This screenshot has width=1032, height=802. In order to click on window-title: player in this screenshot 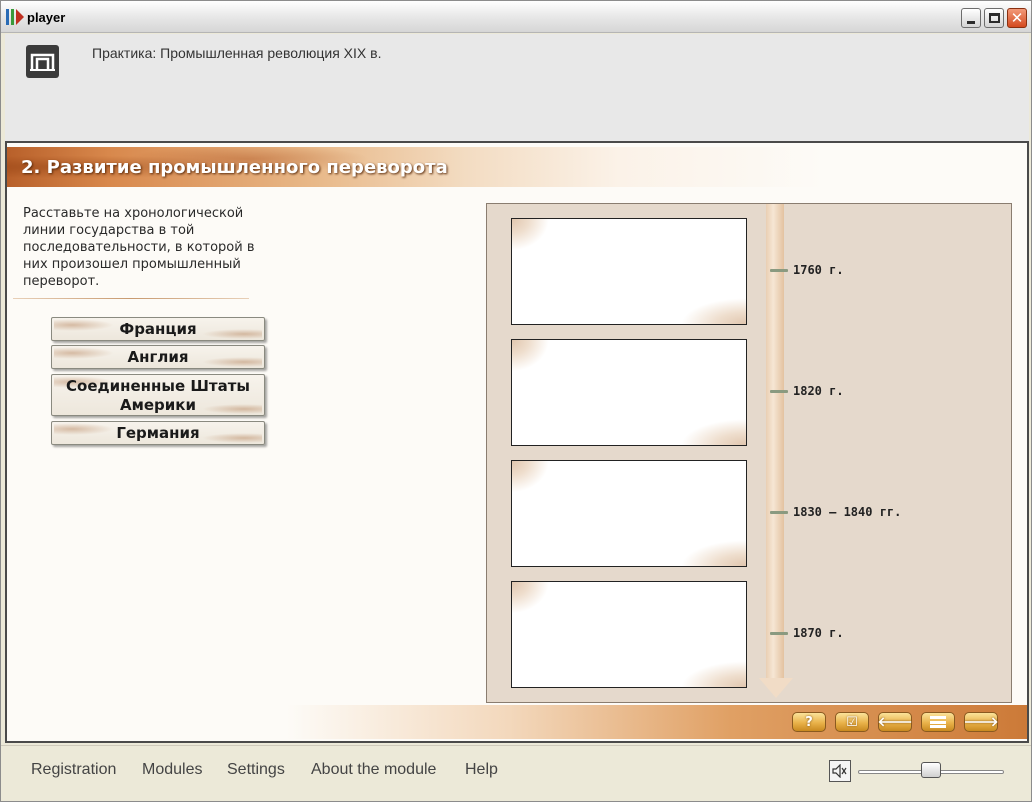, I will do `click(46, 17)`.